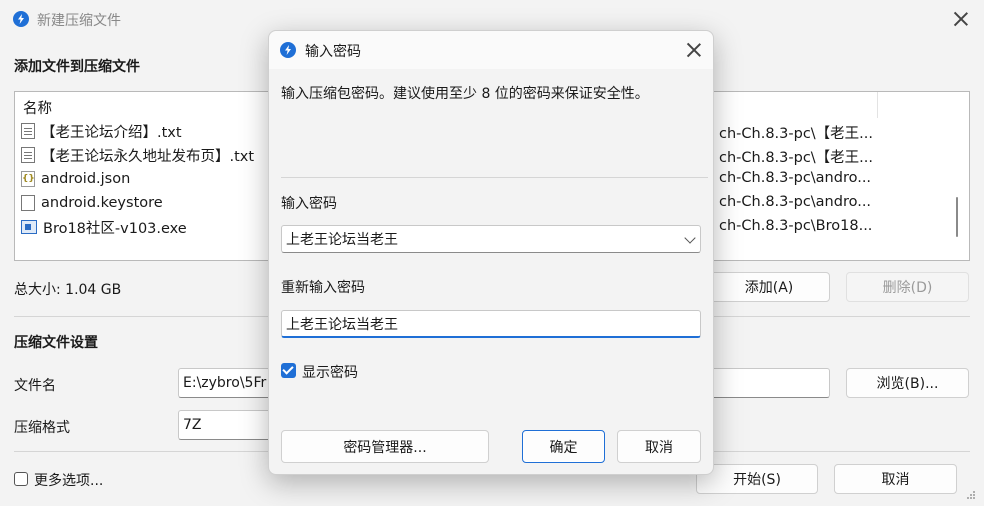 This screenshot has width=984, height=506. I want to click on file-name: android.keystore, so click(102, 203).